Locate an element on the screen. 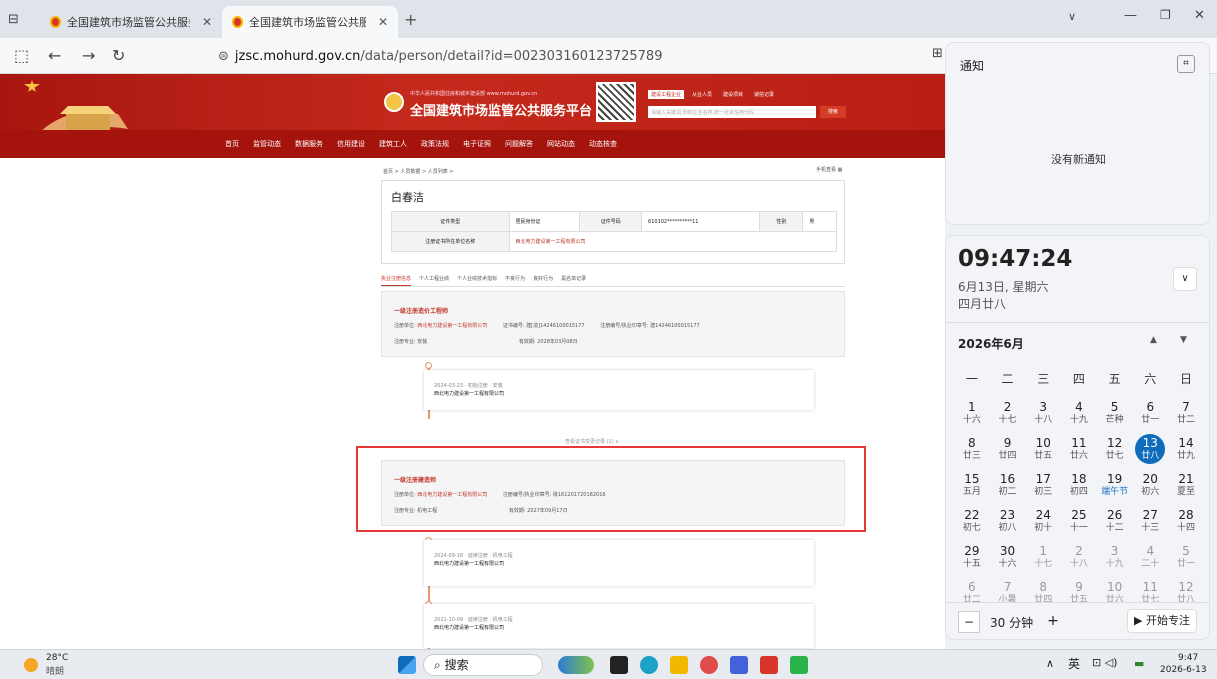  back-icon: ← is located at coordinates (54, 55).